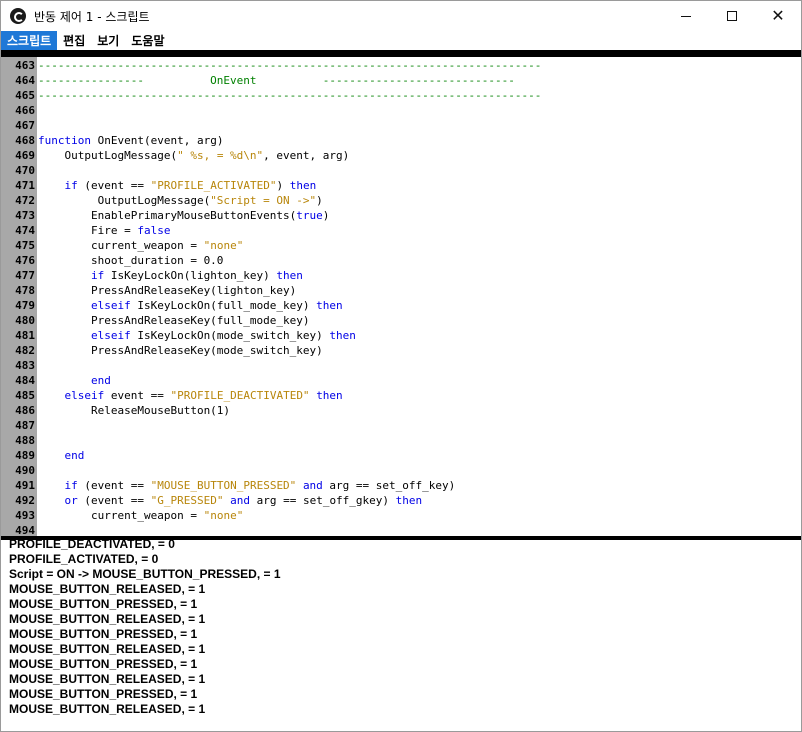 Image resolution: width=802 pixels, height=732 pixels. What do you see at coordinates (25, 230) in the screenshot?
I see `line-number: 474` at bounding box center [25, 230].